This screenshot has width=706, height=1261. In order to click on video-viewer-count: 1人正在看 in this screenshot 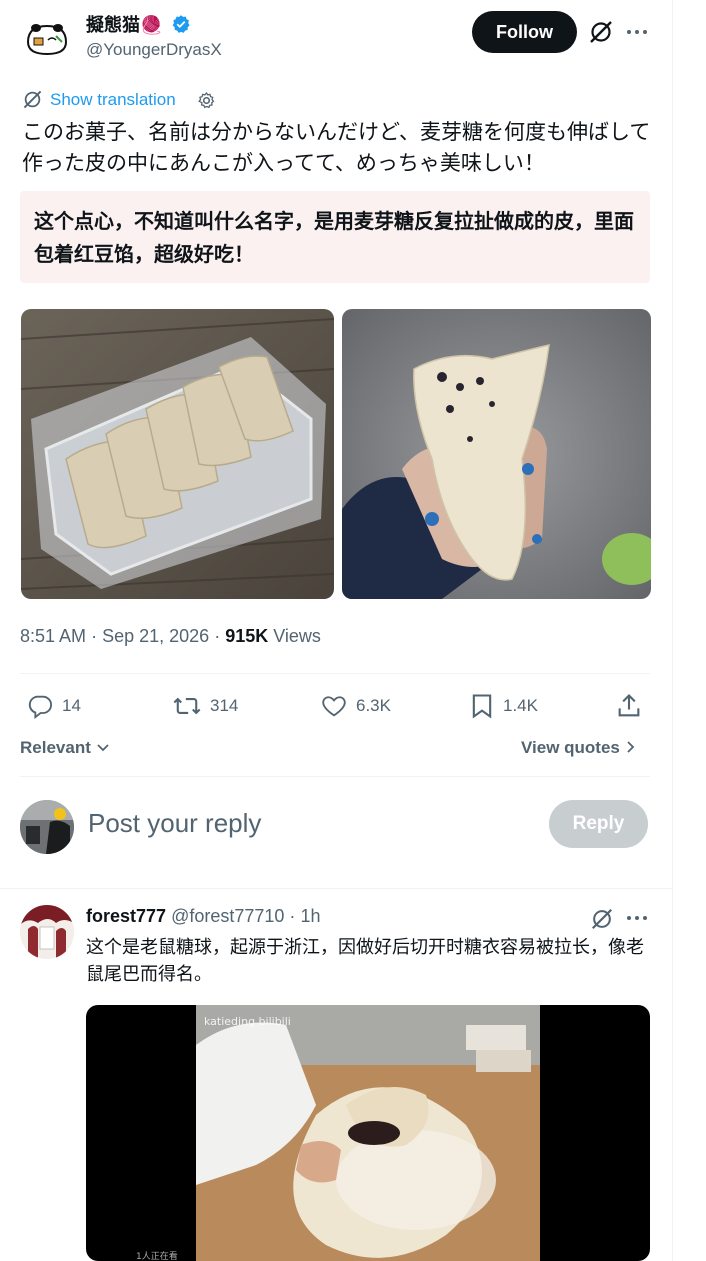, I will do `click(157, 1256)`.